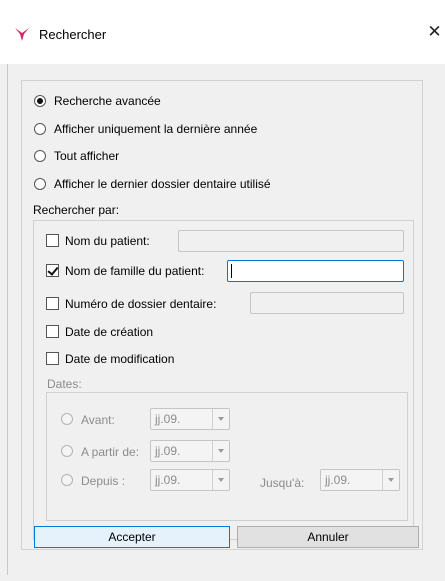 The height and width of the screenshot is (581, 445). Describe the element at coordinates (103, 481) in the screenshot. I see `radio-label: Depuis :` at that location.